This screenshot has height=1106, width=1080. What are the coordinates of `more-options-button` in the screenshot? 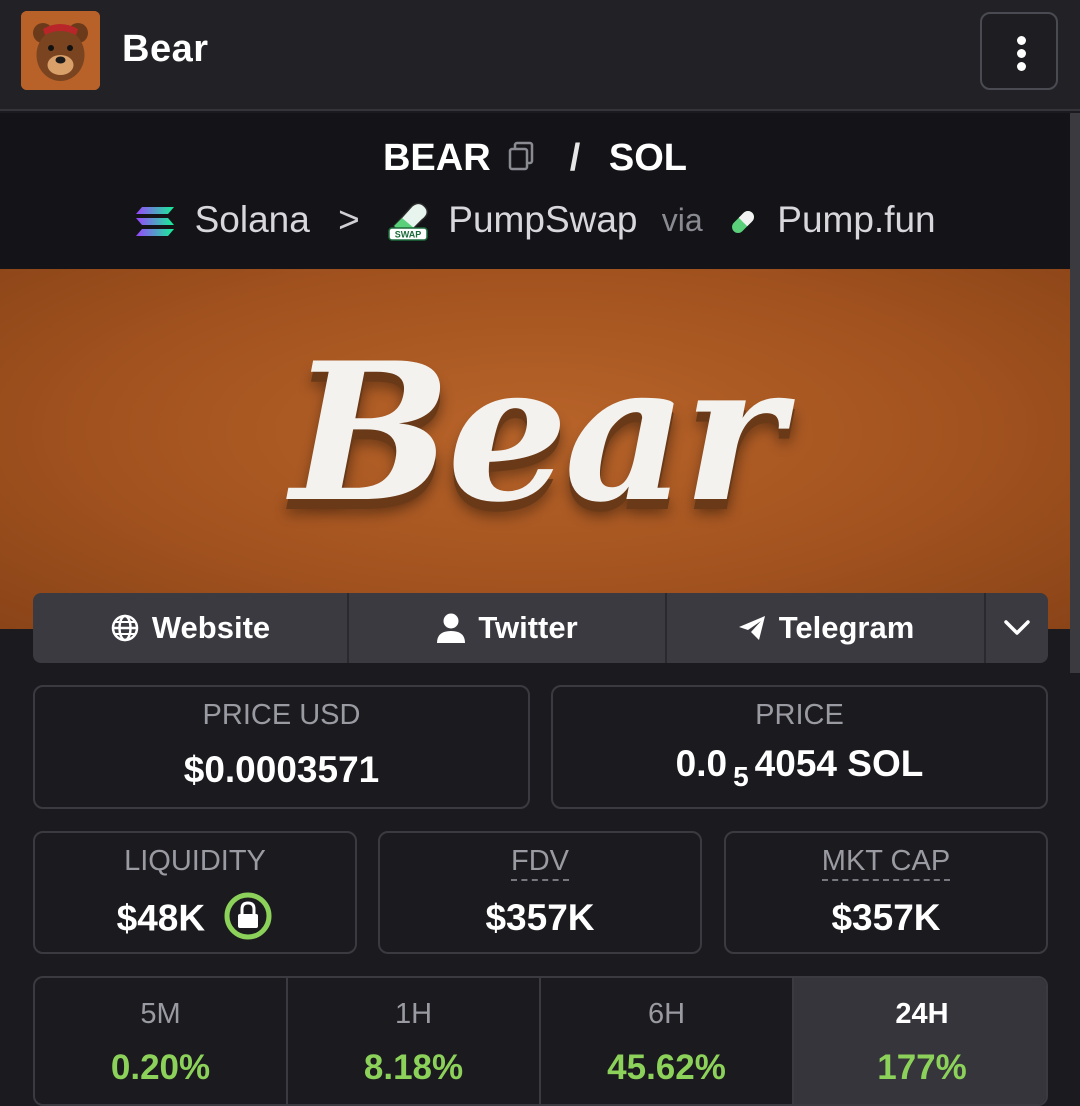 It's located at (1019, 51).